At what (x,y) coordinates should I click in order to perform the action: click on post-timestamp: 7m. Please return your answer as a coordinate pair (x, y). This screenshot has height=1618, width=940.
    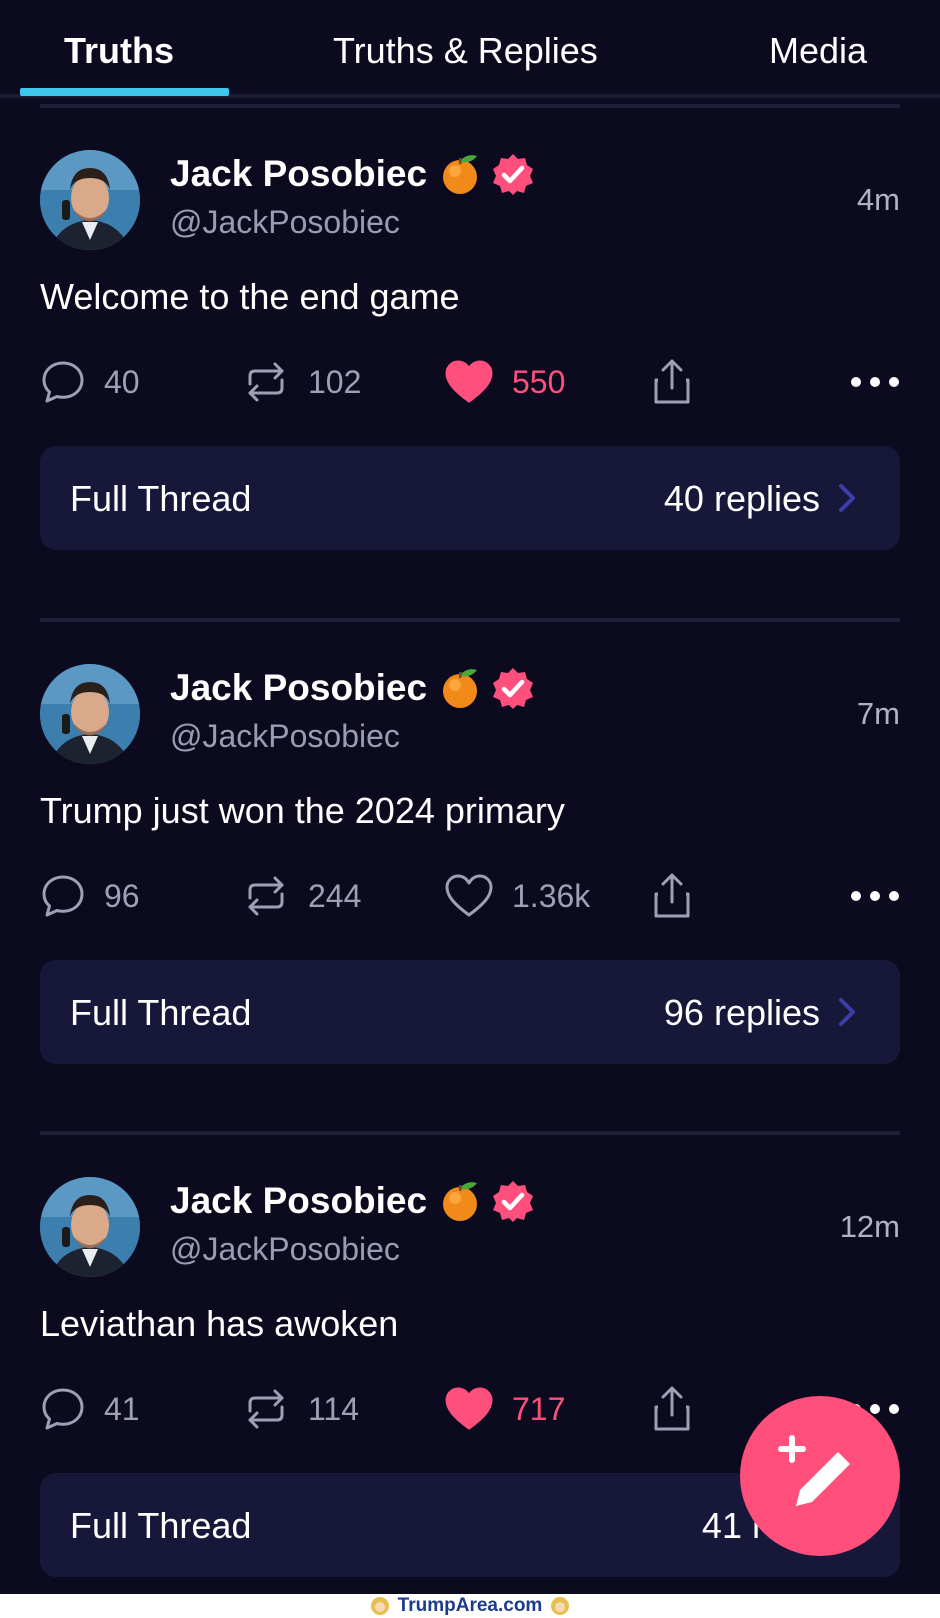
    Looking at the image, I should click on (878, 713).